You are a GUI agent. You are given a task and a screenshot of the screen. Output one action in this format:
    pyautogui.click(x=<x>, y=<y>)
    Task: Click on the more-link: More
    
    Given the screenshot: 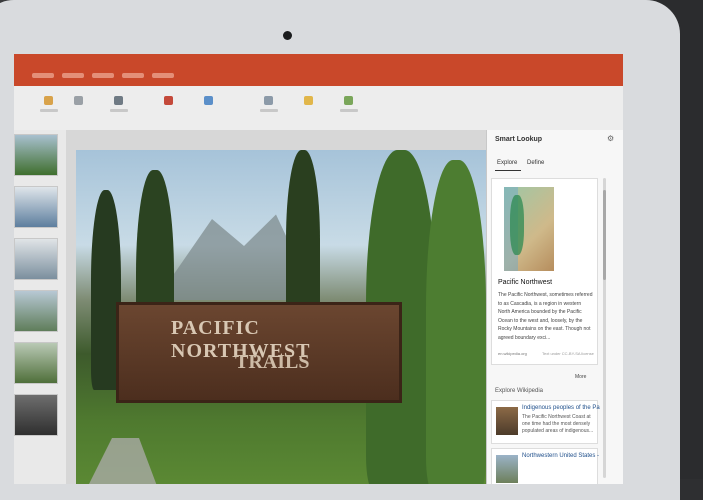 What is the action you would take?
    pyautogui.click(x=580, y=377)
    